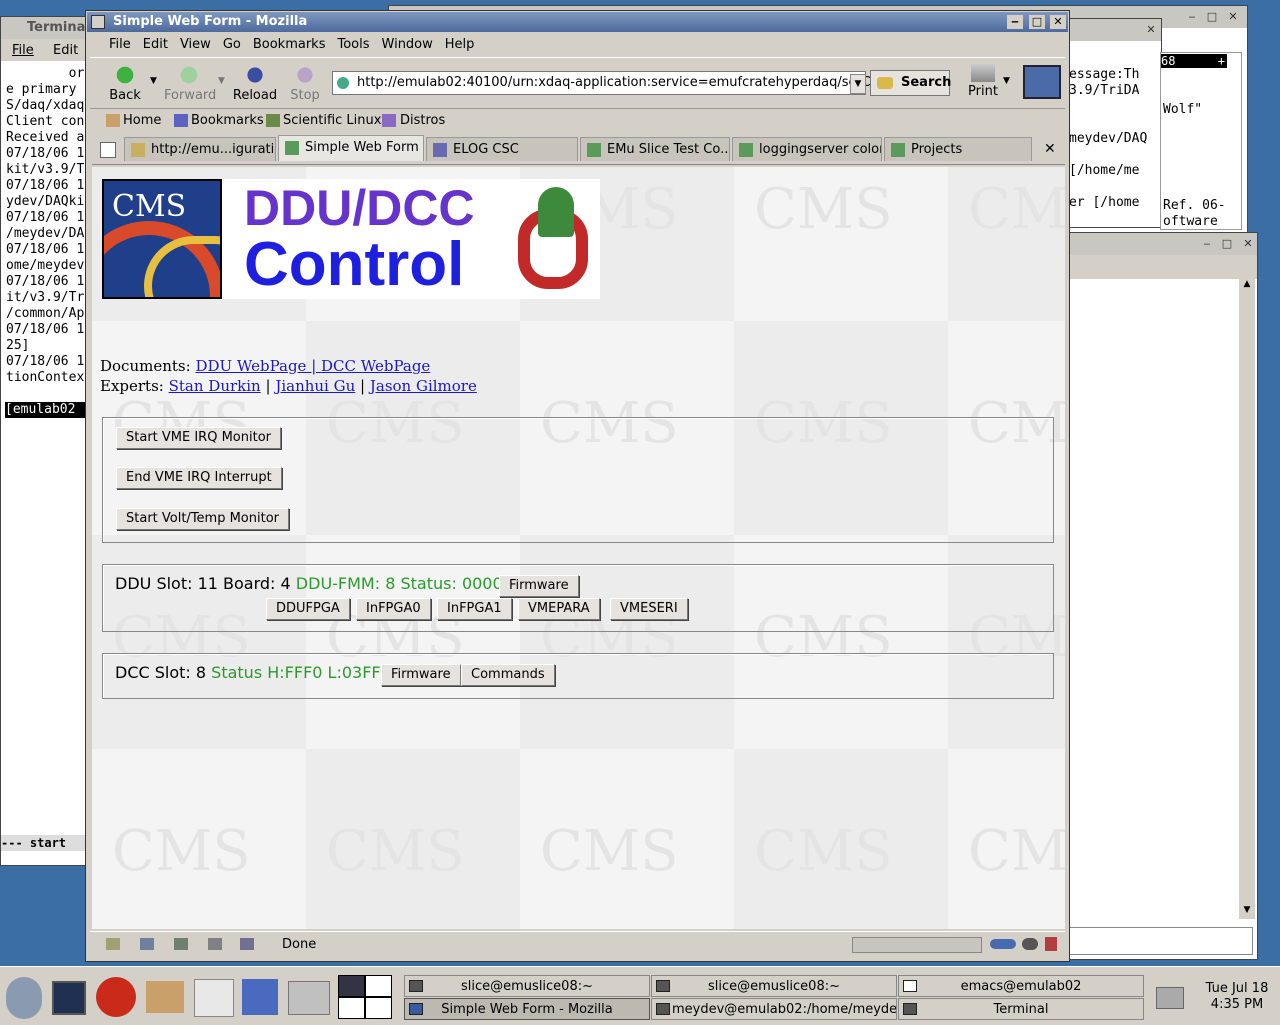 The width and height of the screenshot is (1280, 1025). What do you see at coordinates (983, 81) in the screenshot?
I see `print-button: Print` at bounding box center [983, 81].